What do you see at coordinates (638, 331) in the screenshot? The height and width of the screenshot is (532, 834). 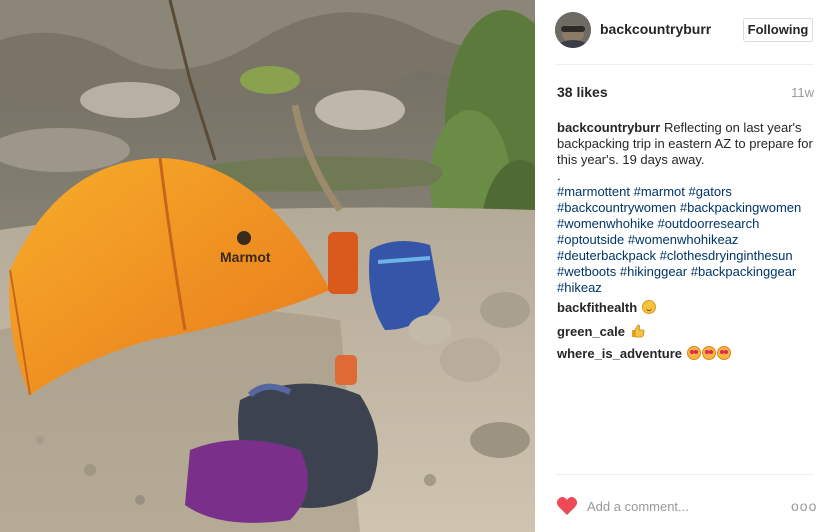 I see `thumbs-up-emoji-icon` at bounding box center [638, 331].